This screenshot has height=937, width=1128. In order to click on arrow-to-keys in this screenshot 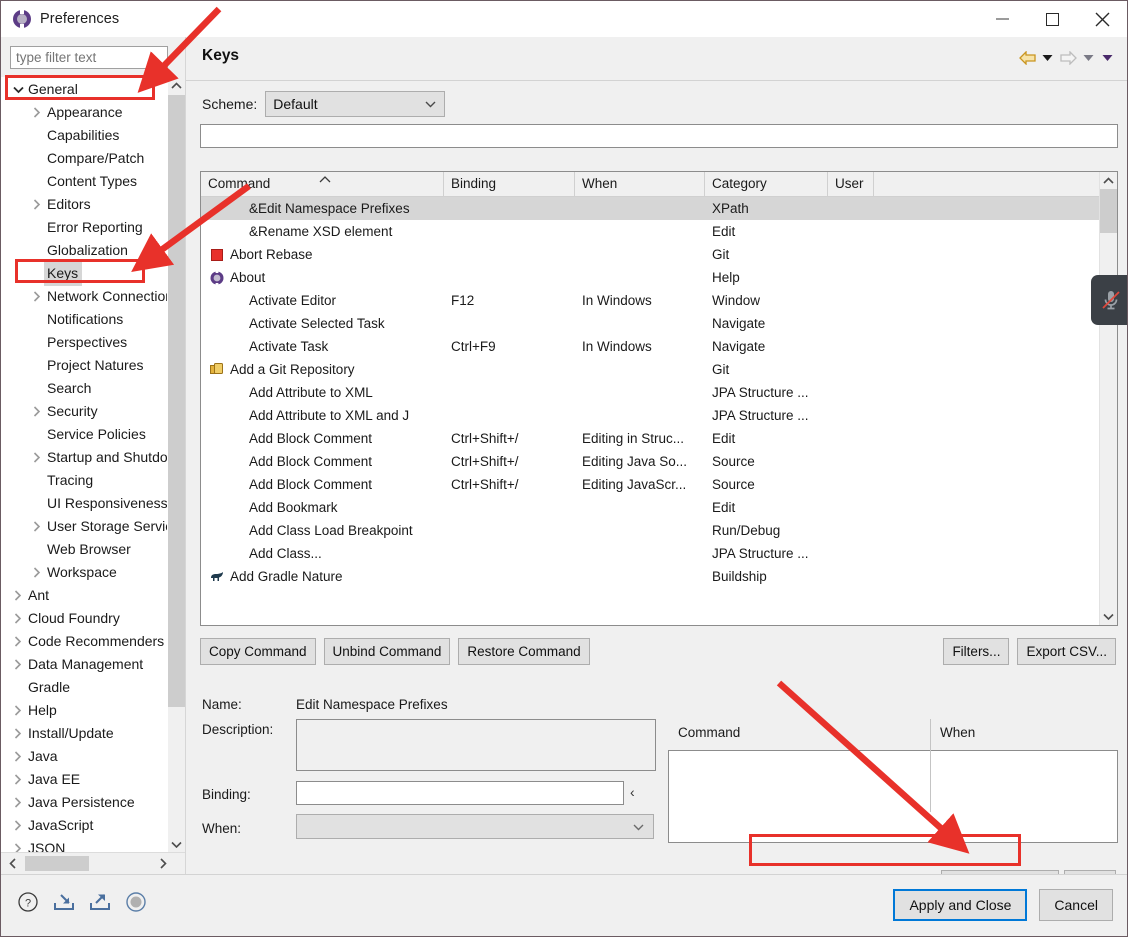, I will do `click(191, 228)`.